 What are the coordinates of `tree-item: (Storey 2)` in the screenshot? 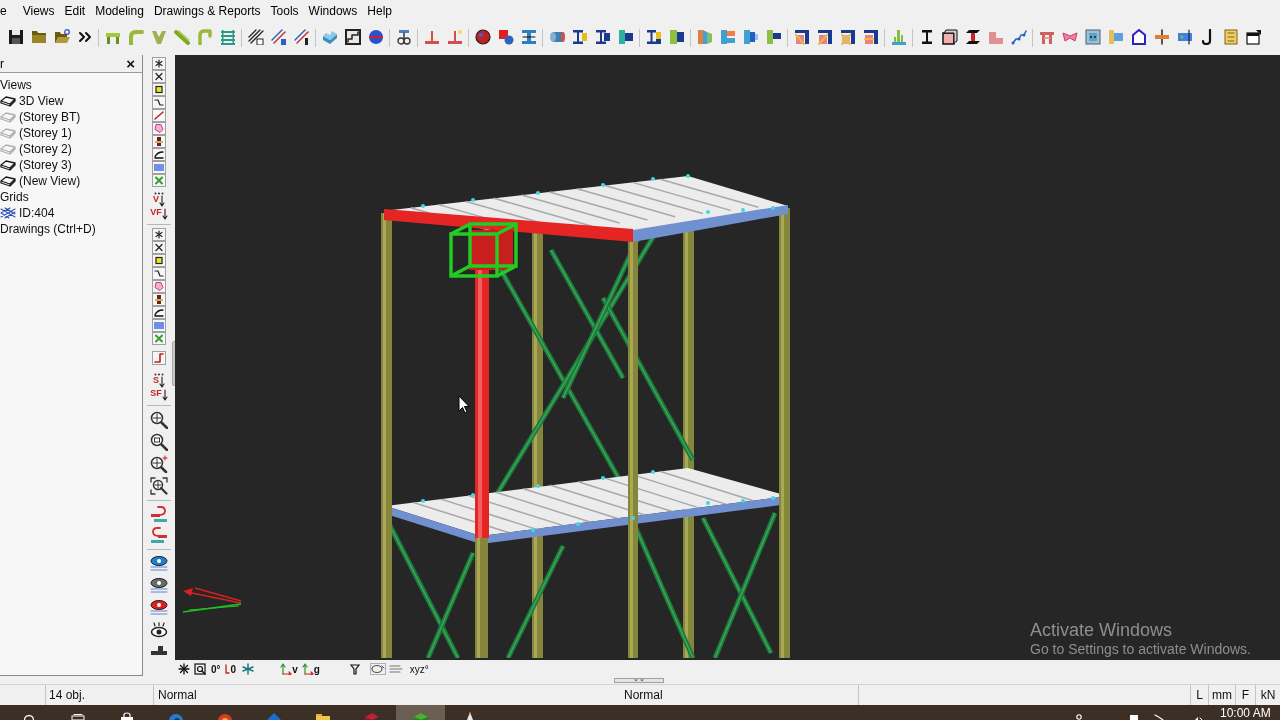 It's located at (45, 149).